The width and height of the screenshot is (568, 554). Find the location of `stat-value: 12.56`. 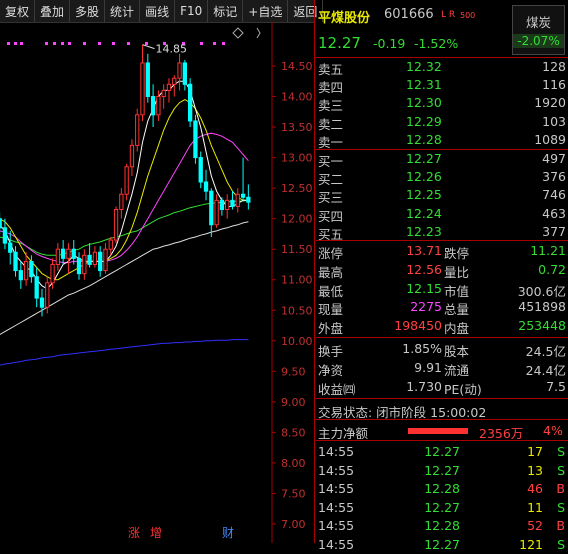

stat-value: 12.56 is located at coordinates (424, 269).